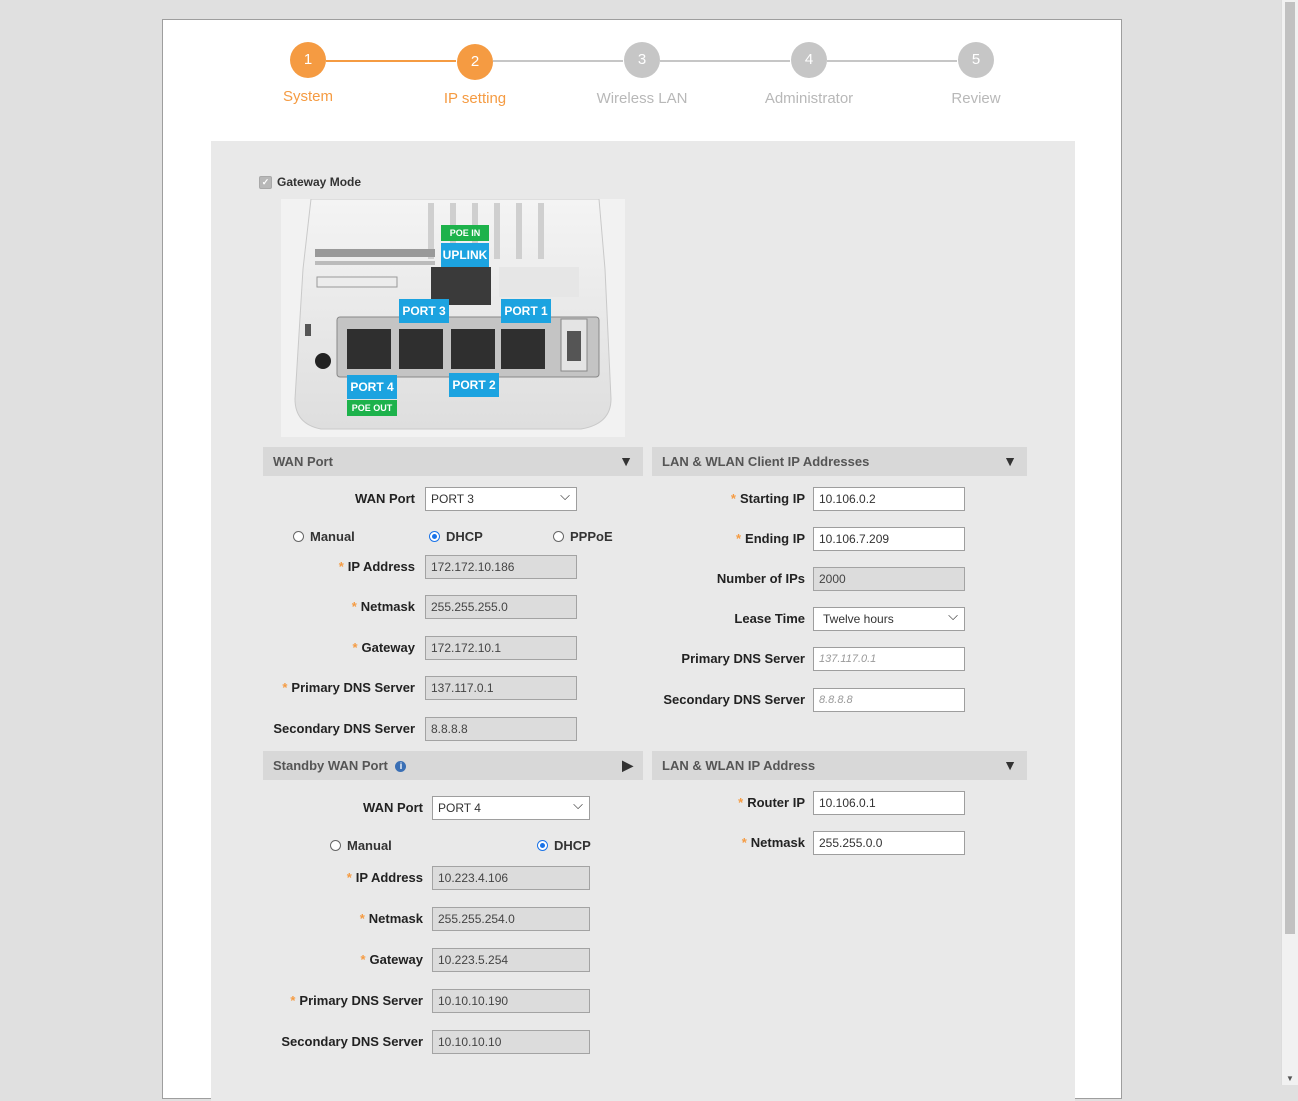  I want to click on step-2-label: IP setting, so click(475, 98).